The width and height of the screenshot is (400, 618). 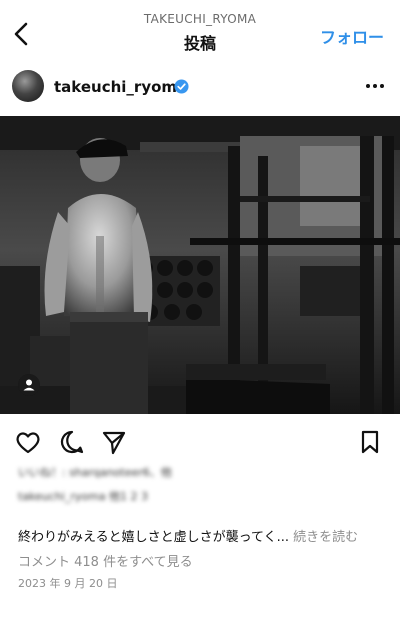 I want to click on heart-icon, so click(x=28, y=442).